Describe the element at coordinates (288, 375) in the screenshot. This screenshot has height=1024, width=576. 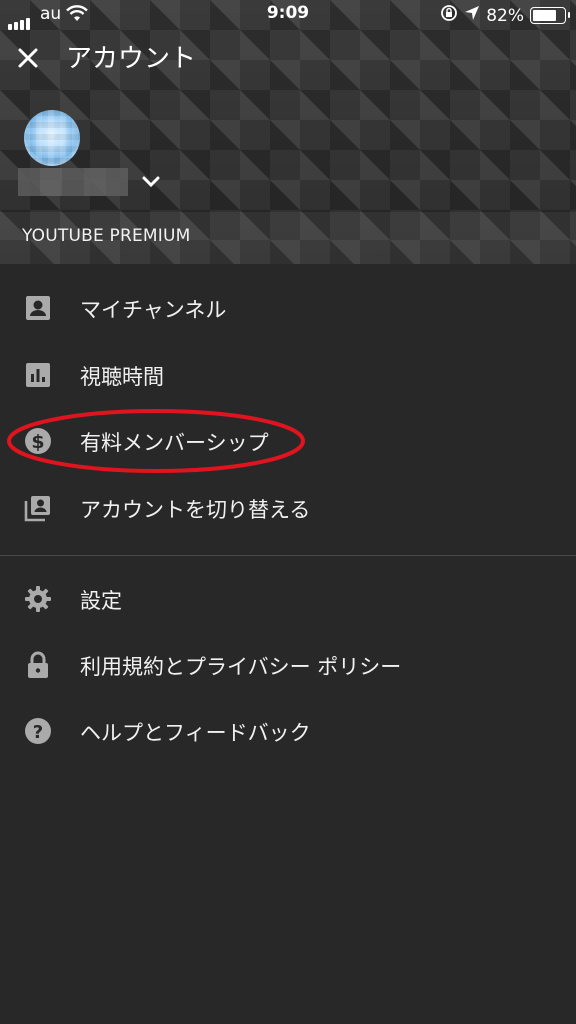
I see `menu-item-watch-time: 視聴時間` at that location.